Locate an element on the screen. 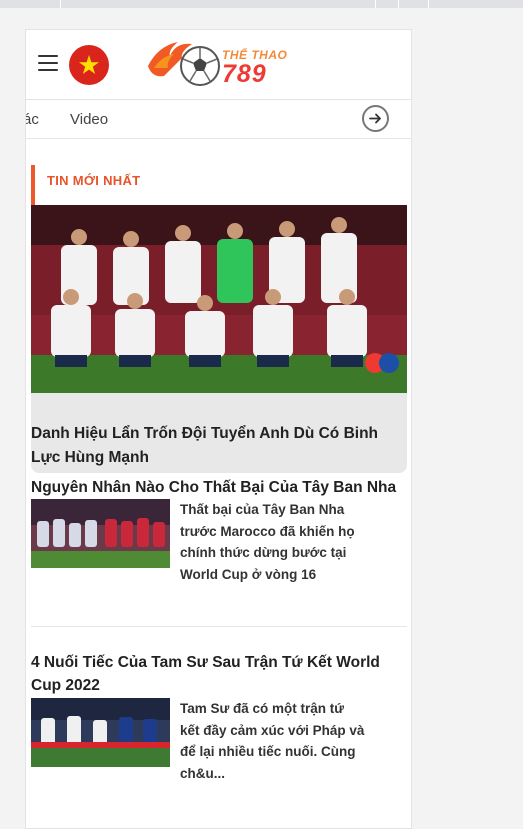 The image size is (523, 829). arrow-right-icon is located at coordinates (375, 118).